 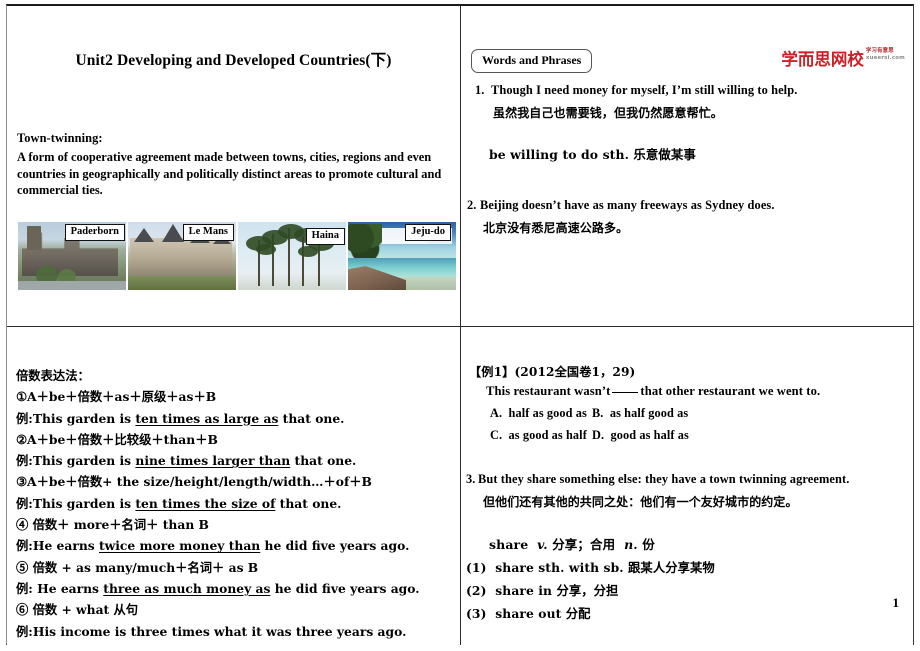 I want to click on option-d-text: good as half as, so click(x=649, y=435).